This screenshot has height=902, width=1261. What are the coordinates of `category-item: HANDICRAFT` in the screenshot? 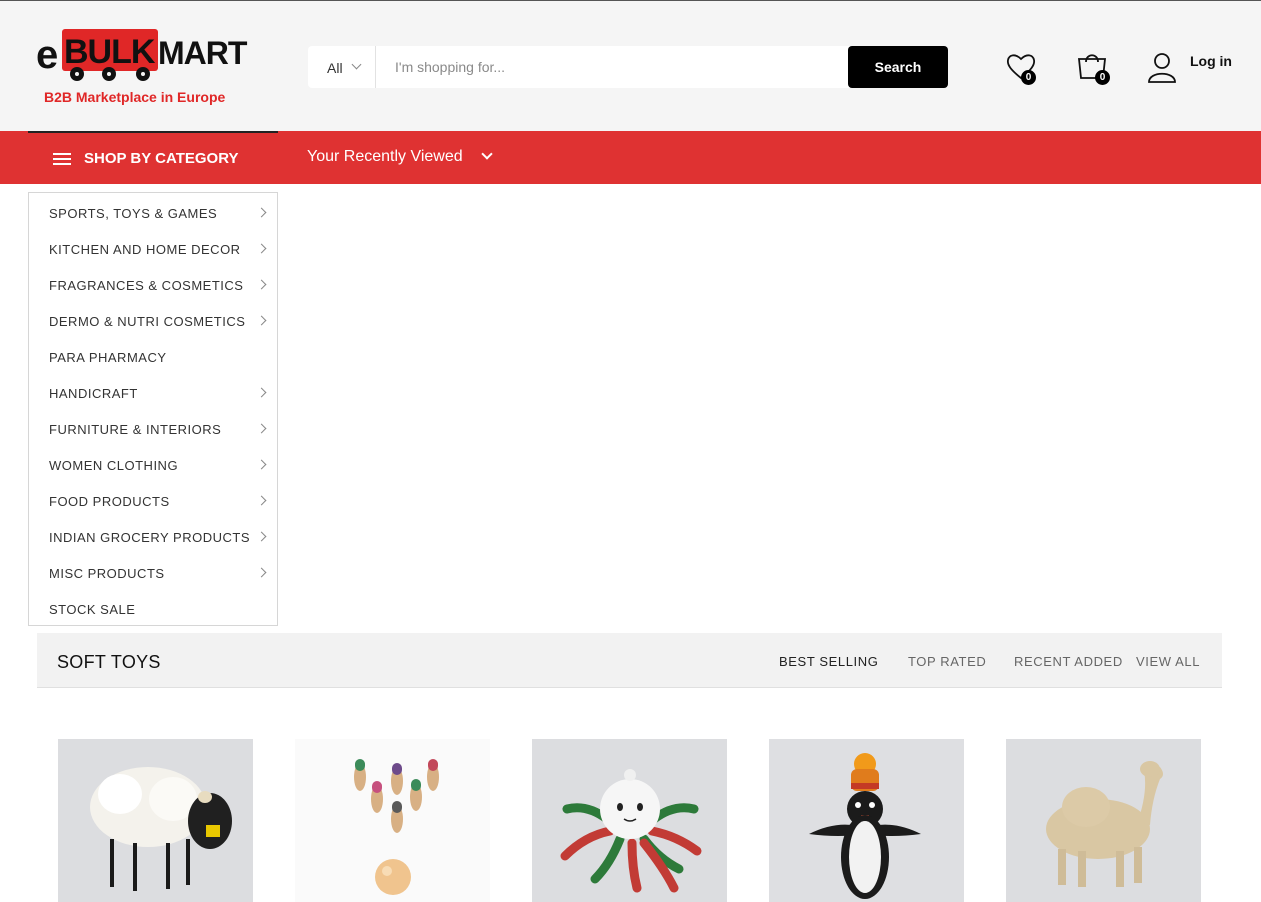 It's located at (153, 392).